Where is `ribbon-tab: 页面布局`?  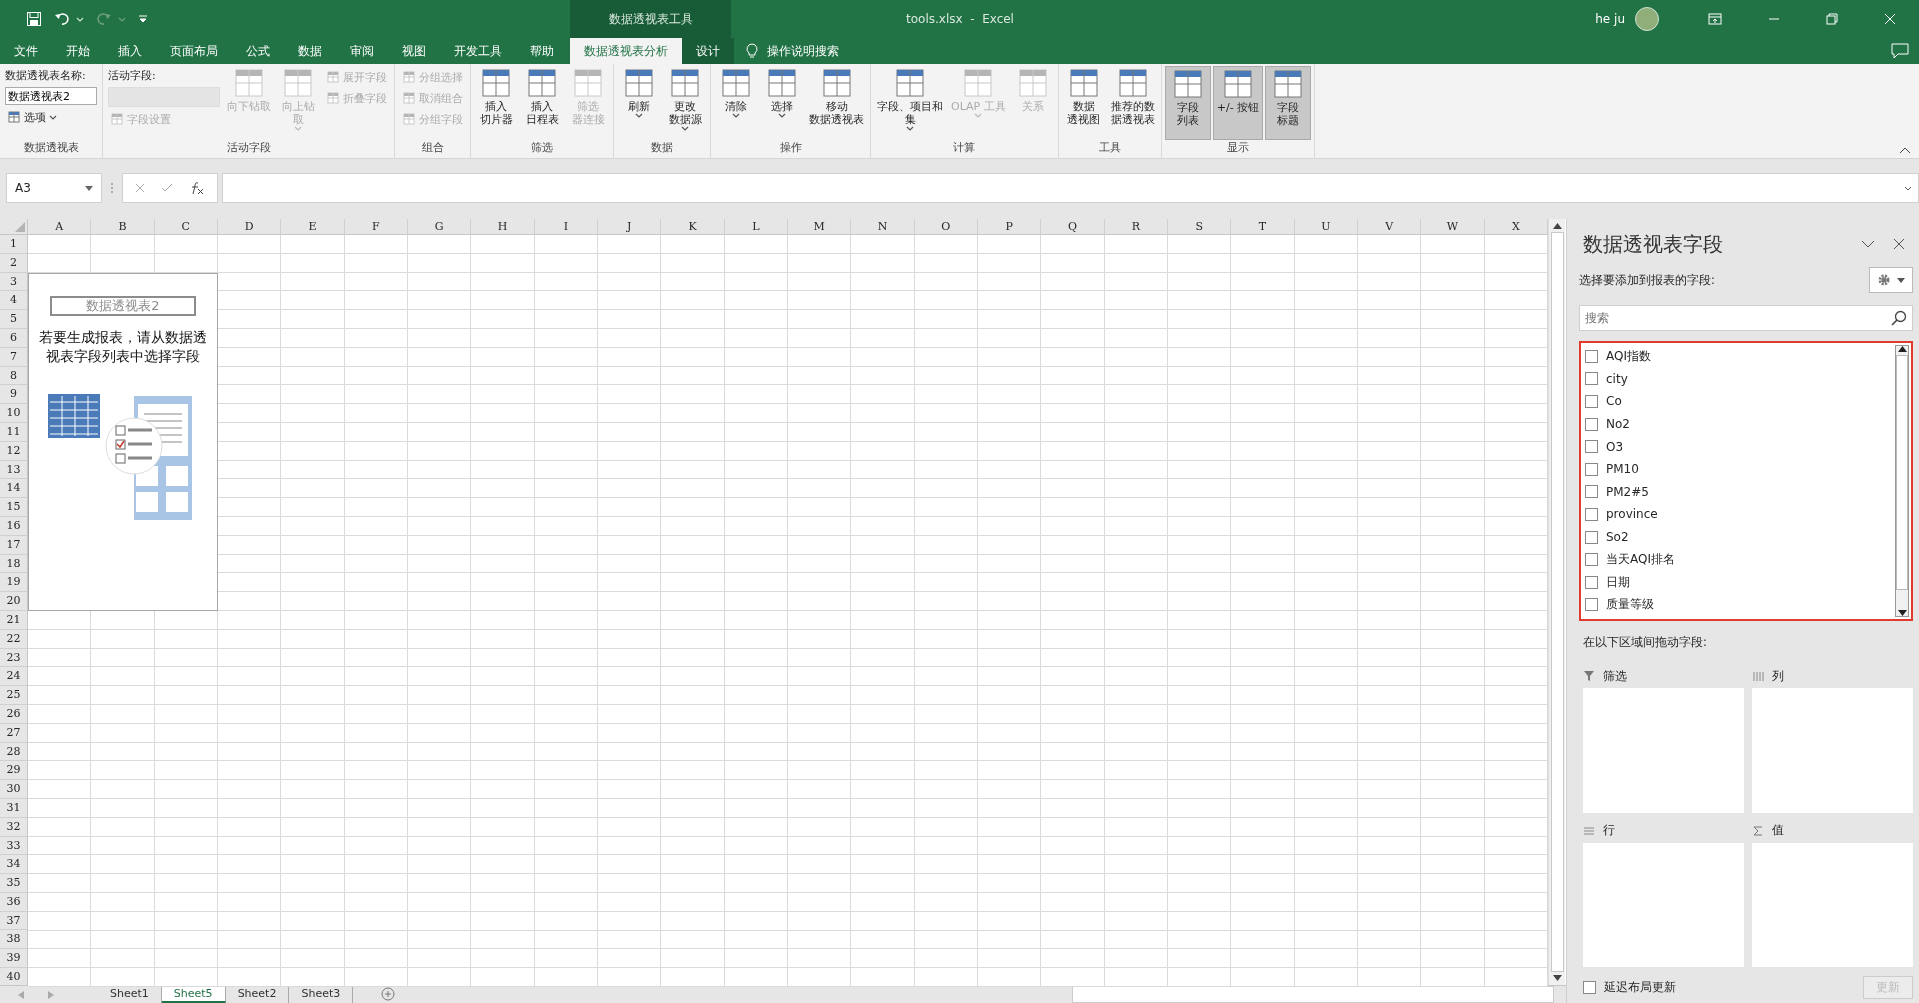 ribbon-tab: 页面布局 is located at coordinates (194, 51).